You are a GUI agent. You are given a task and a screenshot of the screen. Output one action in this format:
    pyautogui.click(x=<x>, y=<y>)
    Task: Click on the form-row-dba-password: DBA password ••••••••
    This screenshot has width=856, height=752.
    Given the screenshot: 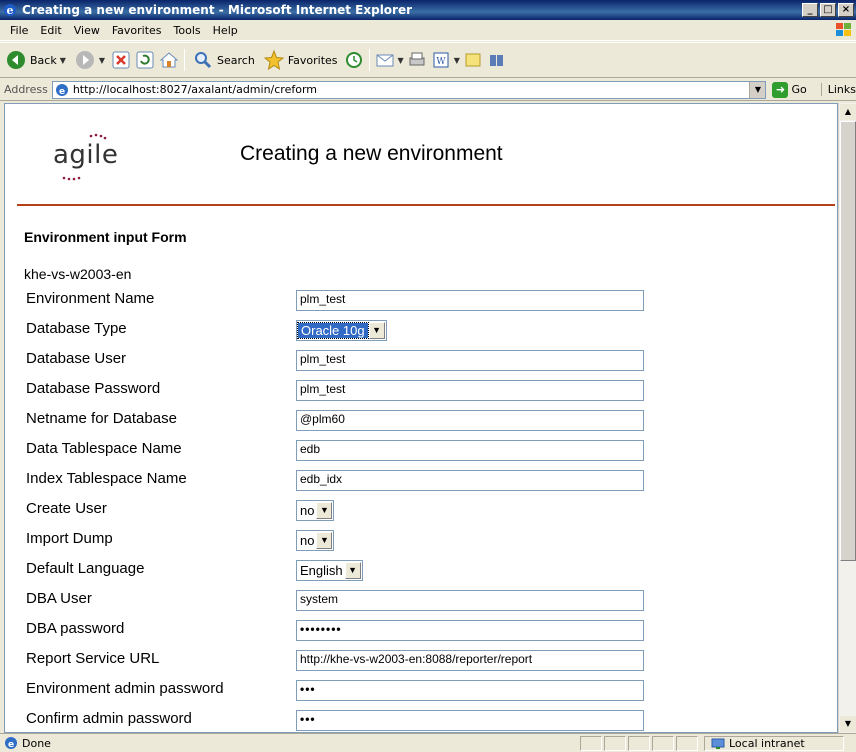 What is the action you would take?
    pyautogui.click(x=426, y=630)
    